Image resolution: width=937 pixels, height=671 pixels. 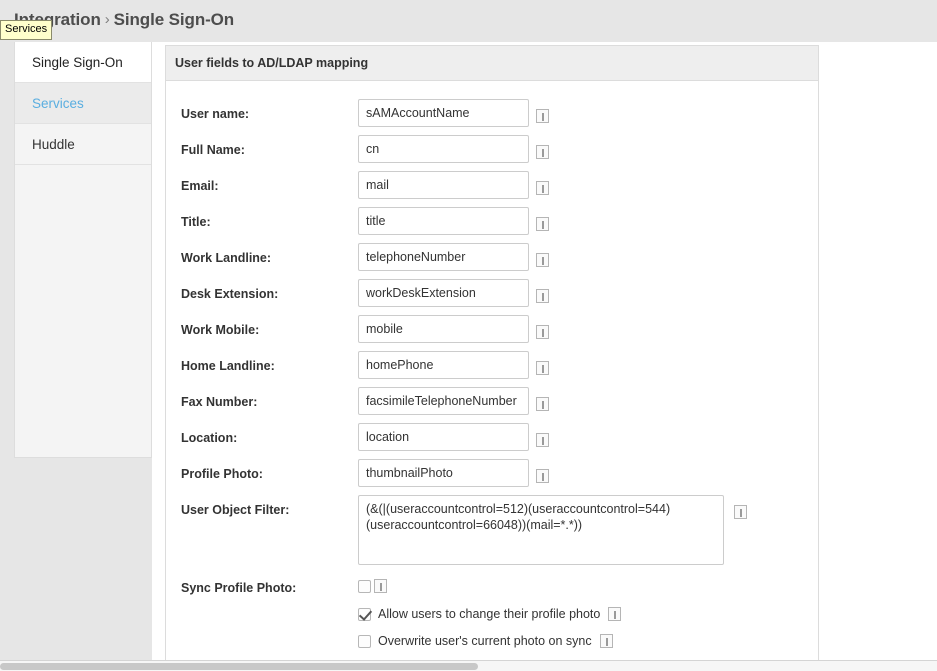 I want to click on panel-title: User fields to AD/LDAP mapping, so click(x=492, y=63).